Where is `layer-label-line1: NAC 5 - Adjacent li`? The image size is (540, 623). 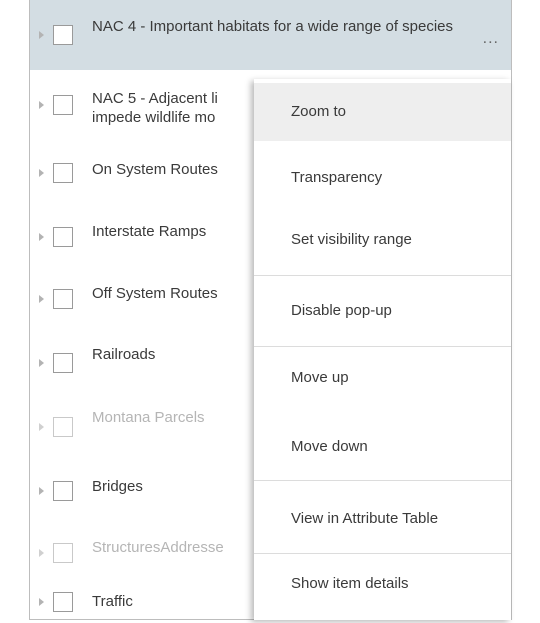
layer-label-line1: NAC 5 - Adjacent li is located at coordinates (155, 98).